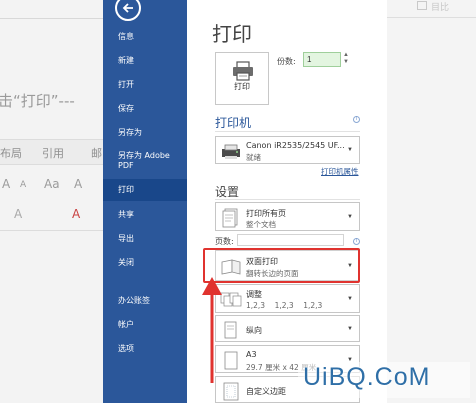 The width and height of the screenshot is (476, 403). What do you see at coordinates (145, 84) in the screenshot?
I see `nav-open: 打开` at bounding box center [145, 84].